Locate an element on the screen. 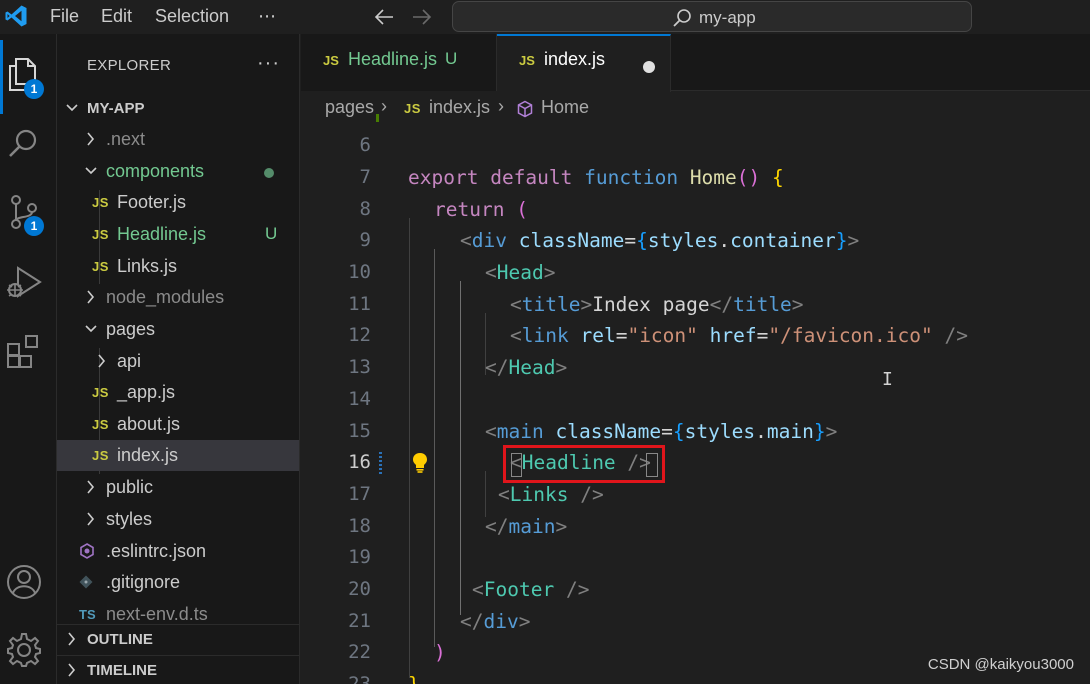  outline-label: OUTLINE is located at coordinates (120, 639).